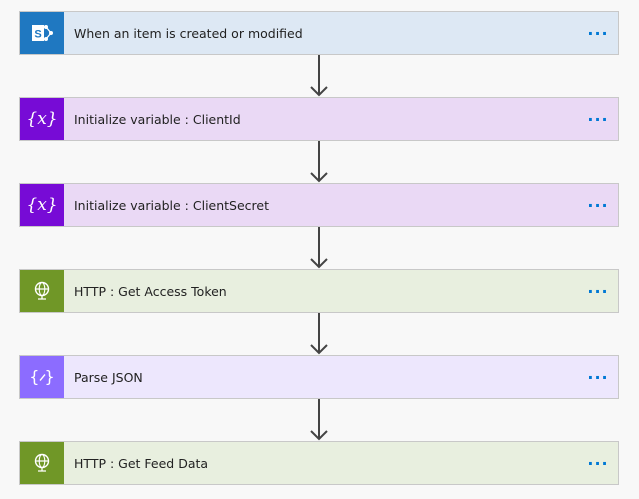  What do you see at coordinates (157, 119) in the screenshot?
I see `step-title: Initialize variable : ClientId` at bounding box center [157, 119].